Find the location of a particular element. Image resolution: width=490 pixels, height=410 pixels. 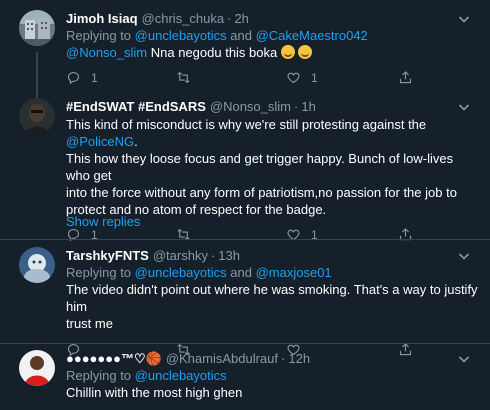

show-replies-link: Show replies is located at coordinates (103, 221).